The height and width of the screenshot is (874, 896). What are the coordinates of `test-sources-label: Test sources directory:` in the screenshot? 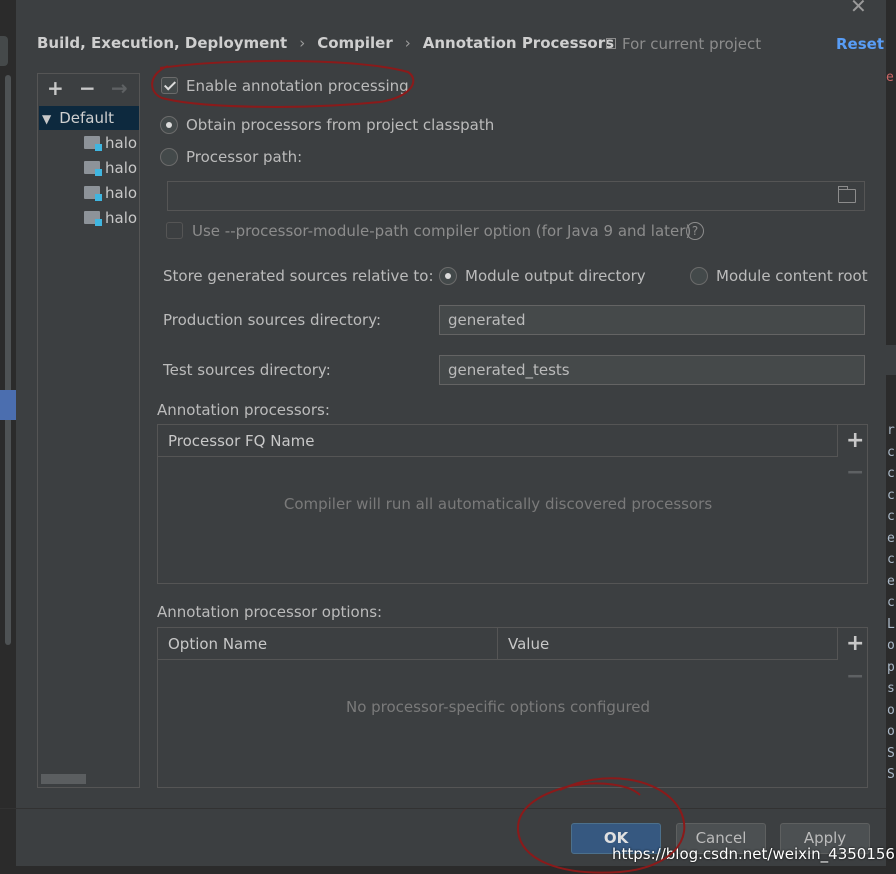 It's located at (247, 370).